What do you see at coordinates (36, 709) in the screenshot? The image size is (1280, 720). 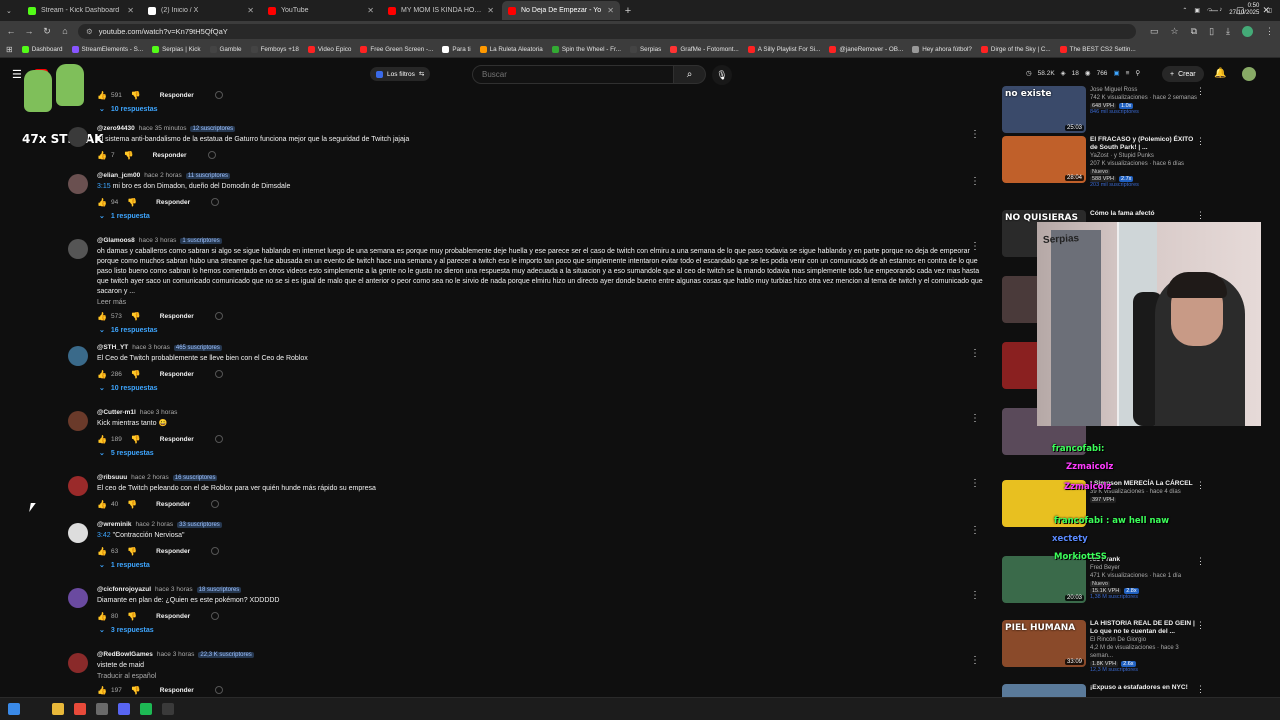 I see `search-taskbar-icon` at bounding box center [36, 709].